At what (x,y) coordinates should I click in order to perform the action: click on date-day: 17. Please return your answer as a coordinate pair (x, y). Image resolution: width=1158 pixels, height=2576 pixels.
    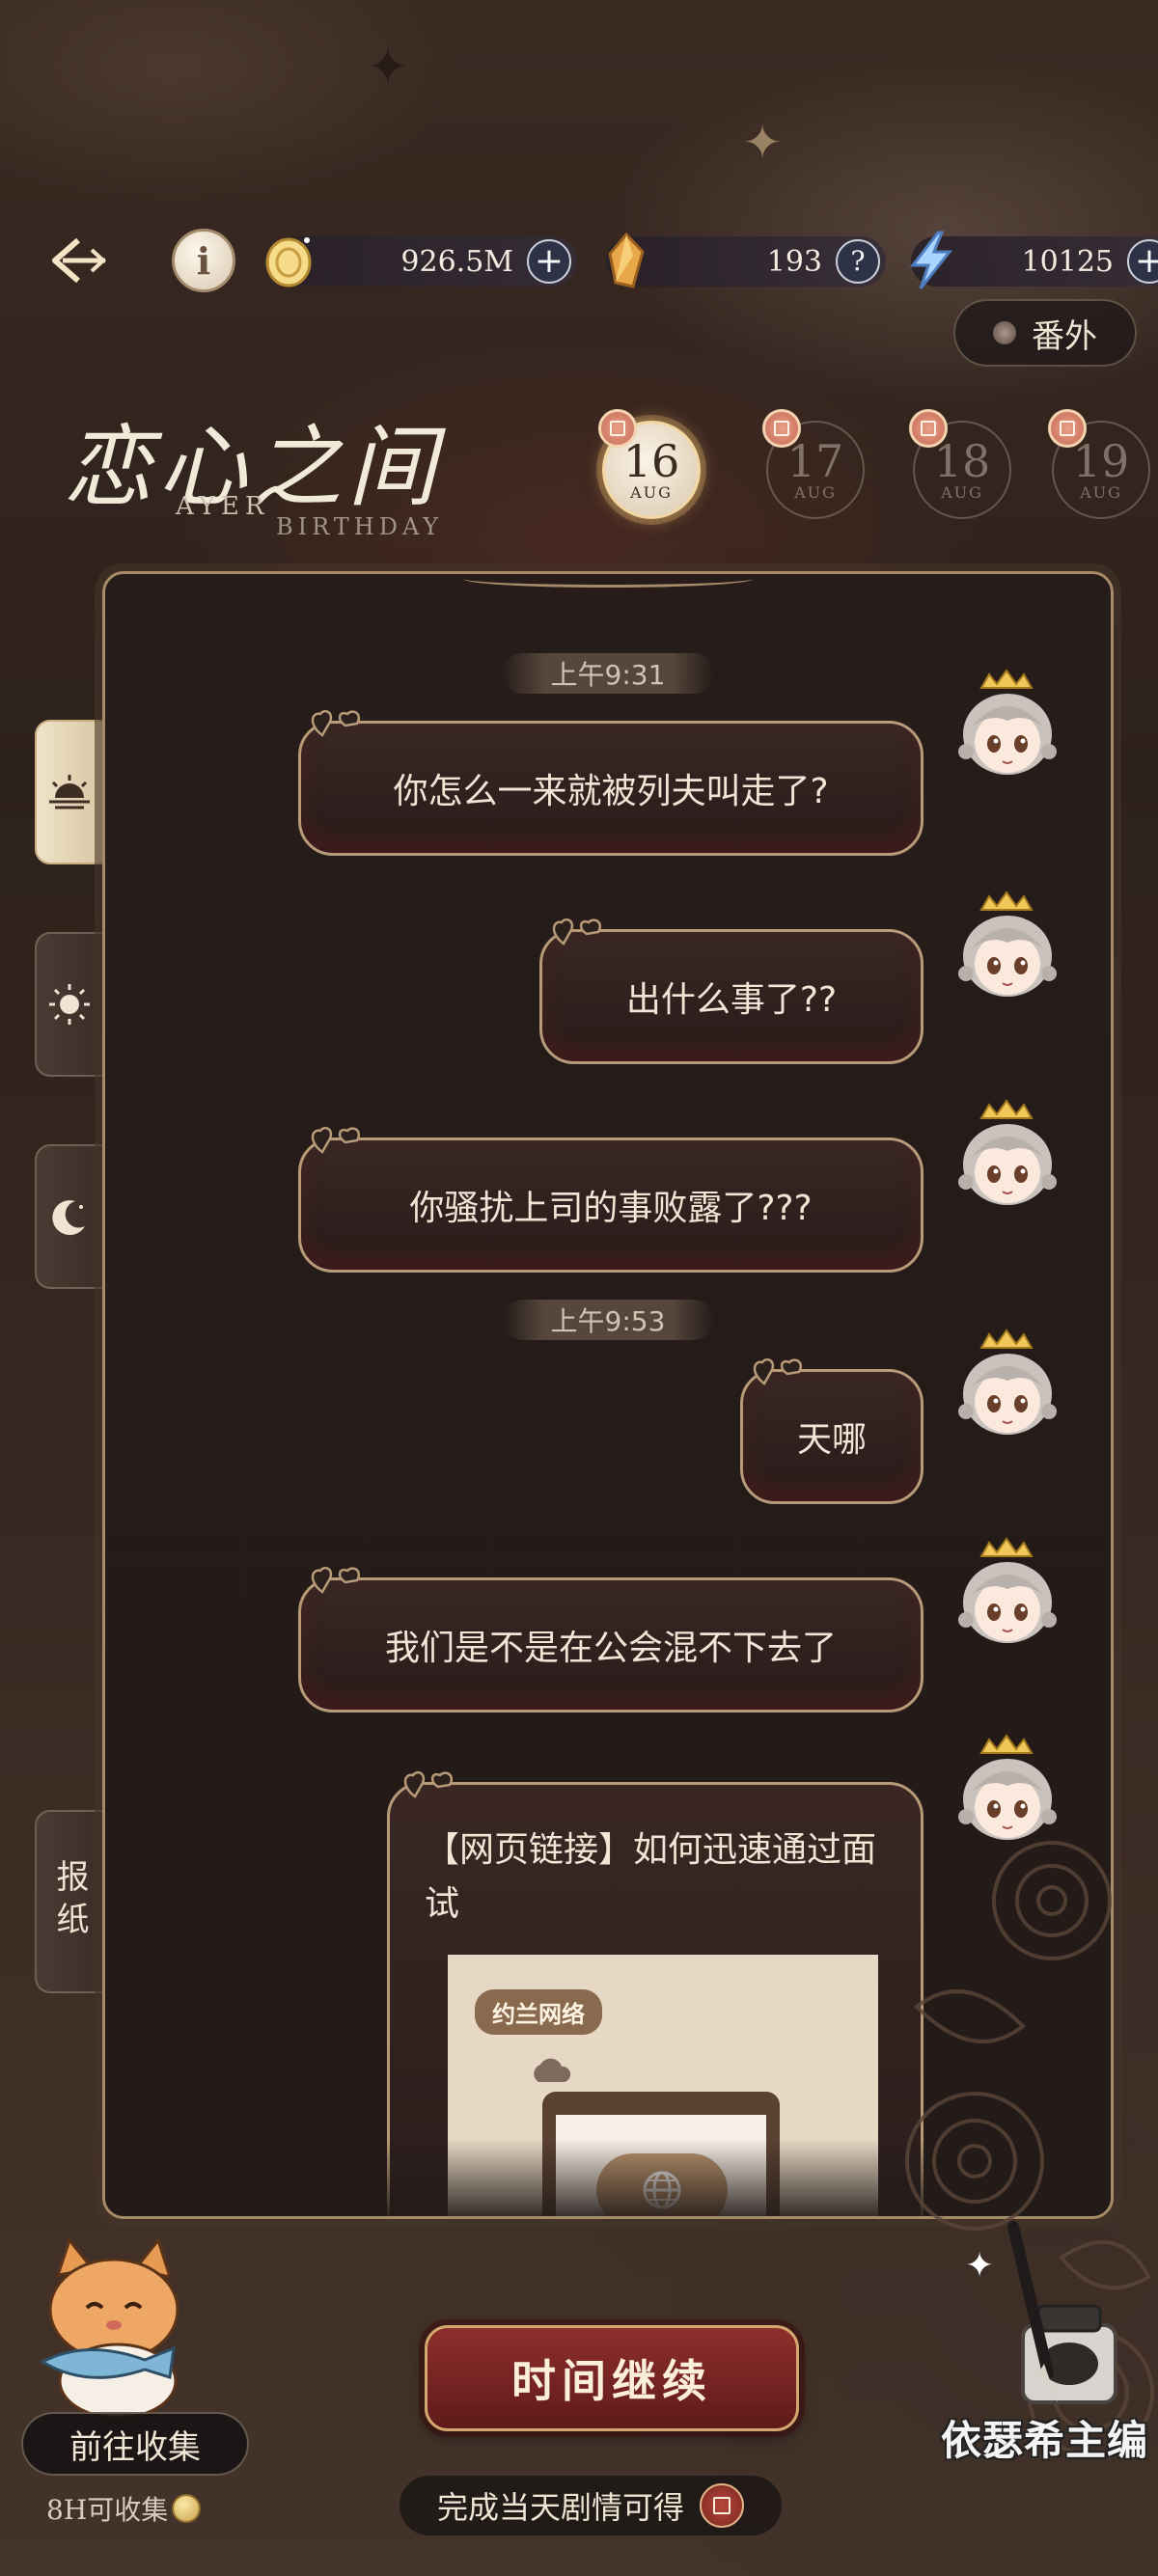
    Looking at the image, I should click on (815, 460).